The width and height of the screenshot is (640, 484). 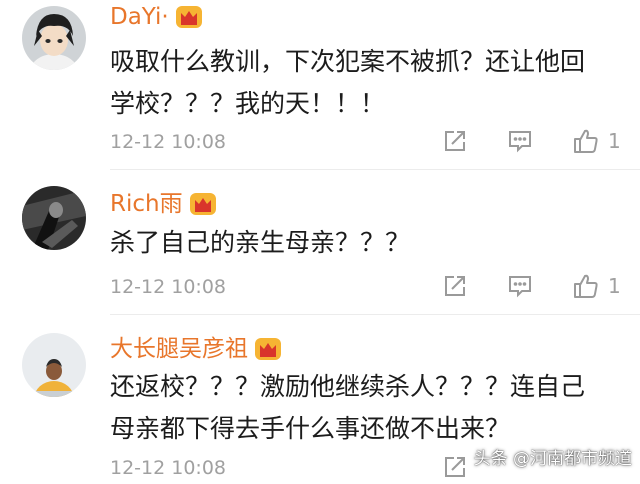 I want to click on comment-text: 杀了自己的亲生母亲？？？, so click(x=260, y=242).